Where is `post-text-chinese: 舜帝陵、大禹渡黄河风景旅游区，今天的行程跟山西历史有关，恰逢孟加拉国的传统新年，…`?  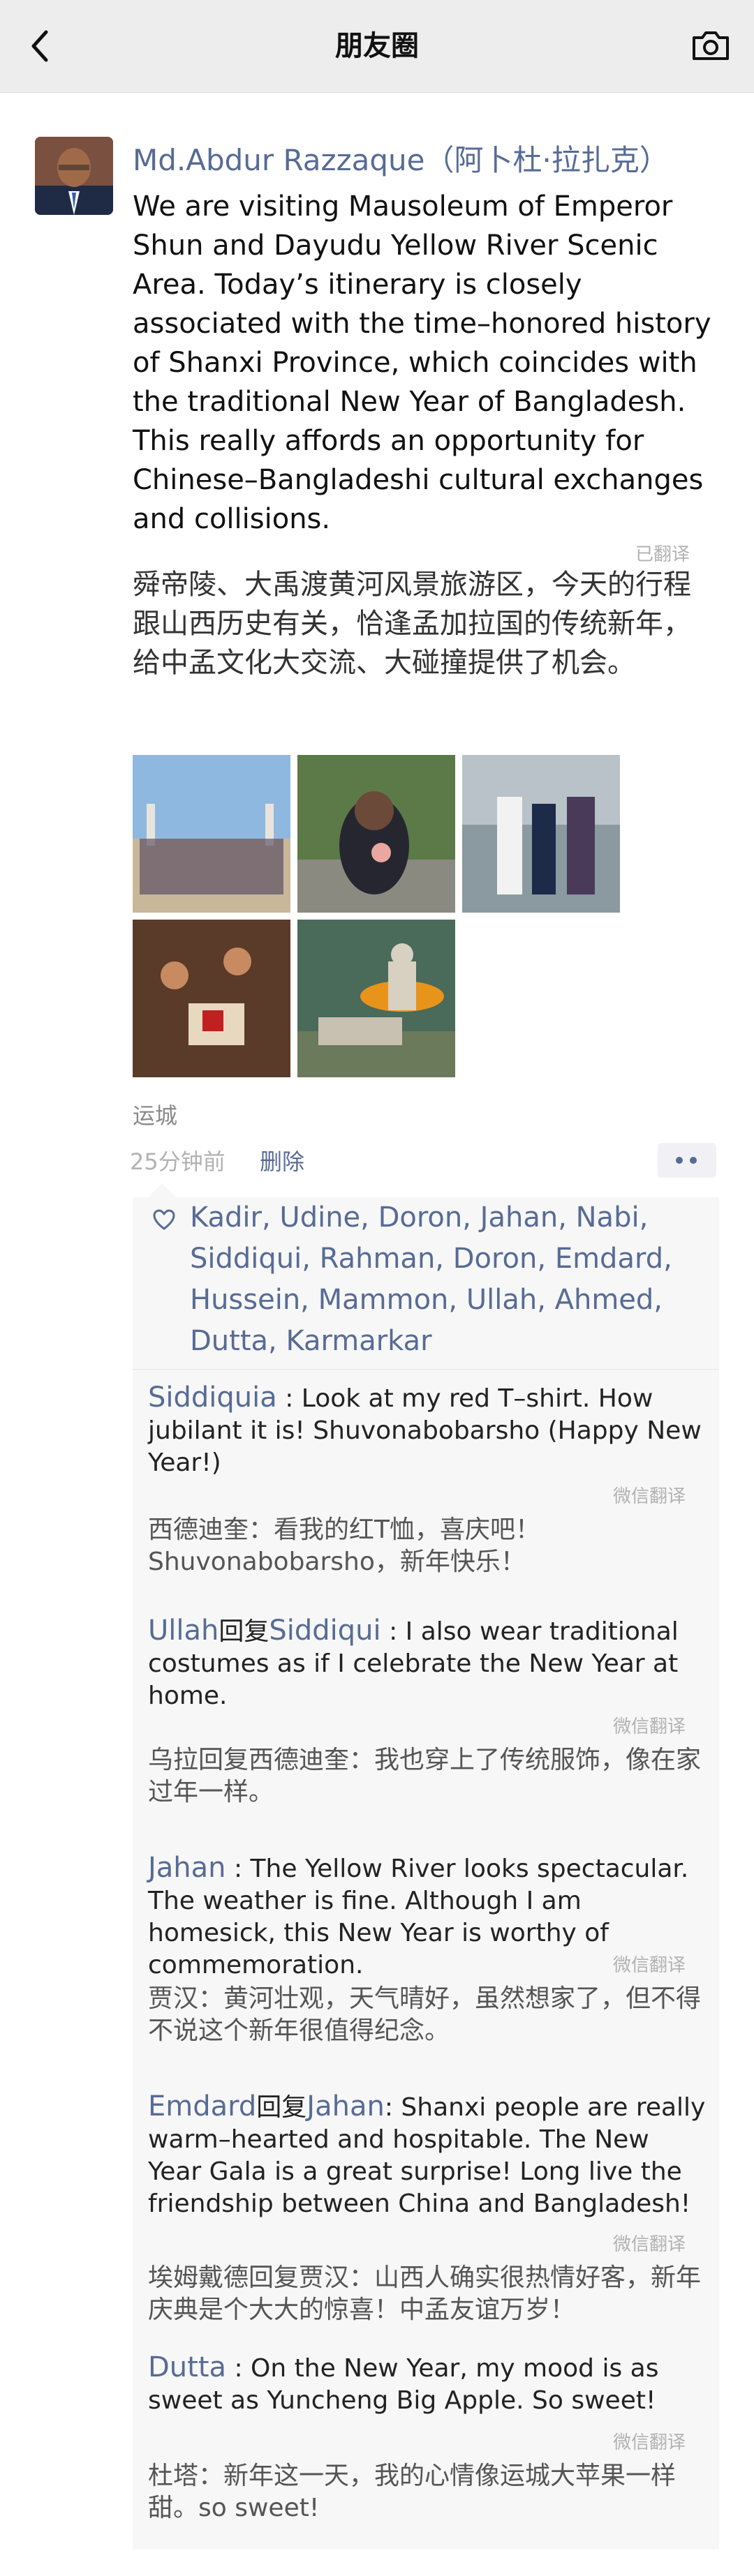 post-text-chinese: 舜帝陵、大禹渡黄河风景旅游区，今天的行程跟山西历史有关，恰逢孟加拉国的传统新年，… is located at coordinates (412, 624).